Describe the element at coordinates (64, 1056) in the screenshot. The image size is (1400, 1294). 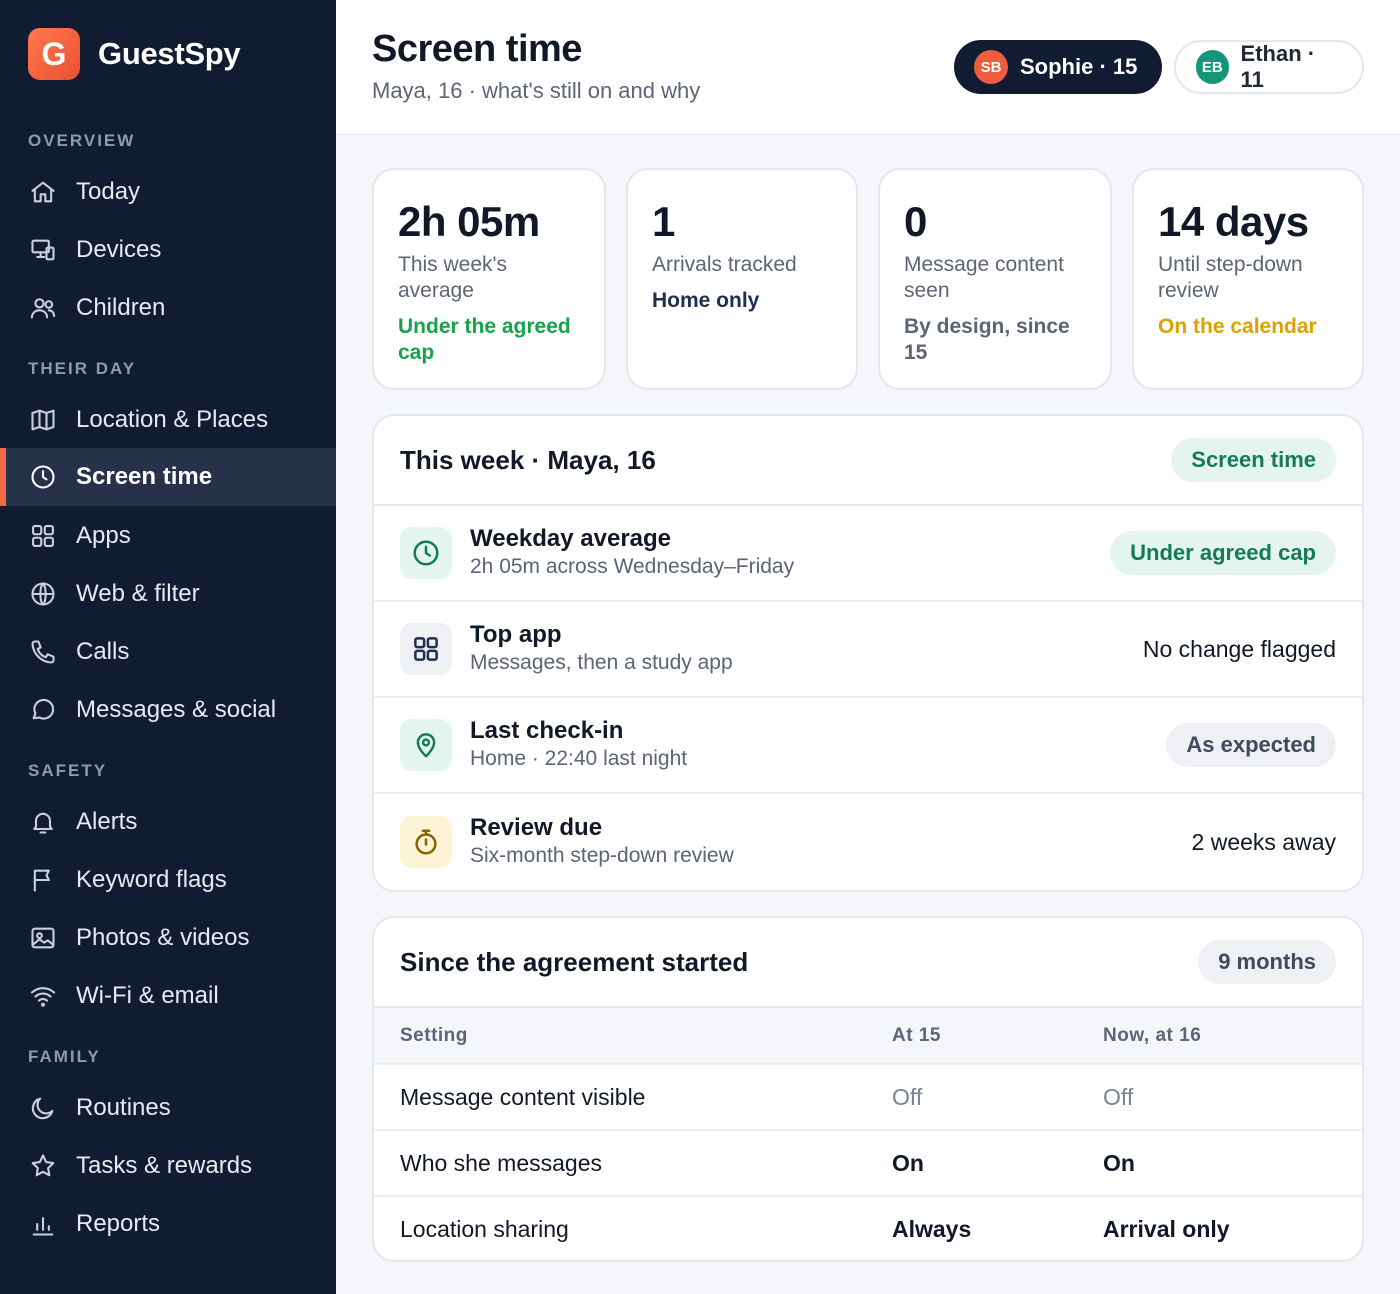
I see `nav-section-family: FAMILY` at that location.